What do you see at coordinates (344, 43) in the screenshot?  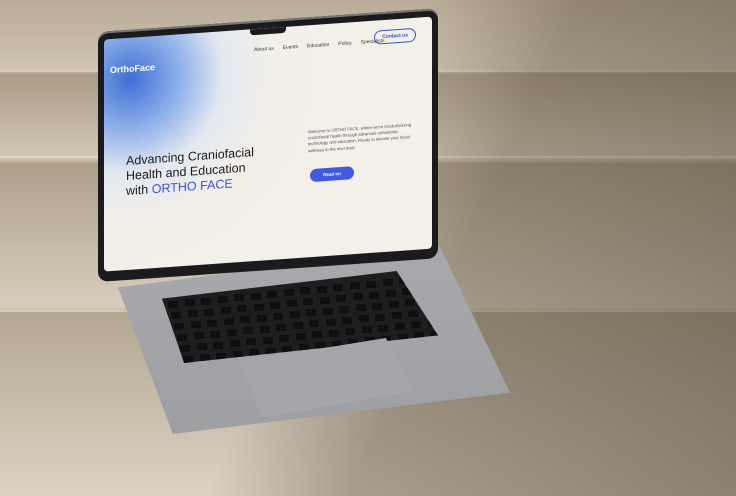 I see `nav-policy: Policy` at bounding box center [344, 43].